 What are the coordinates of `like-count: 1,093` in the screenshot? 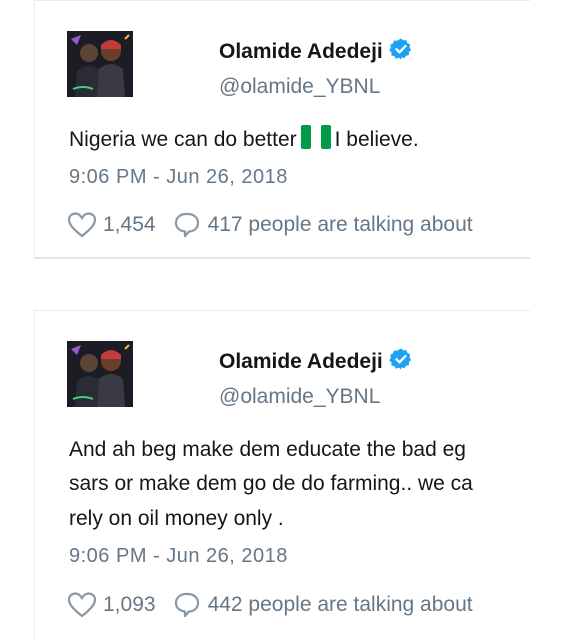 It's located at (129, 604).